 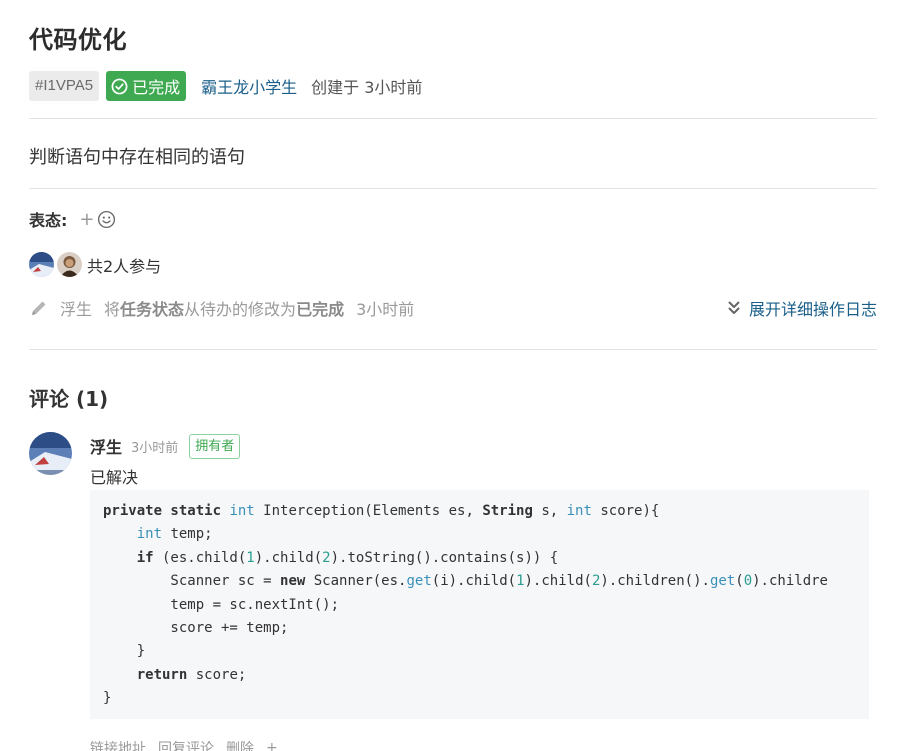 What do you see at coordinates (106, 446) in the screenshot?
I see `comment-author: 浮生` at bounding box center [106, 446].